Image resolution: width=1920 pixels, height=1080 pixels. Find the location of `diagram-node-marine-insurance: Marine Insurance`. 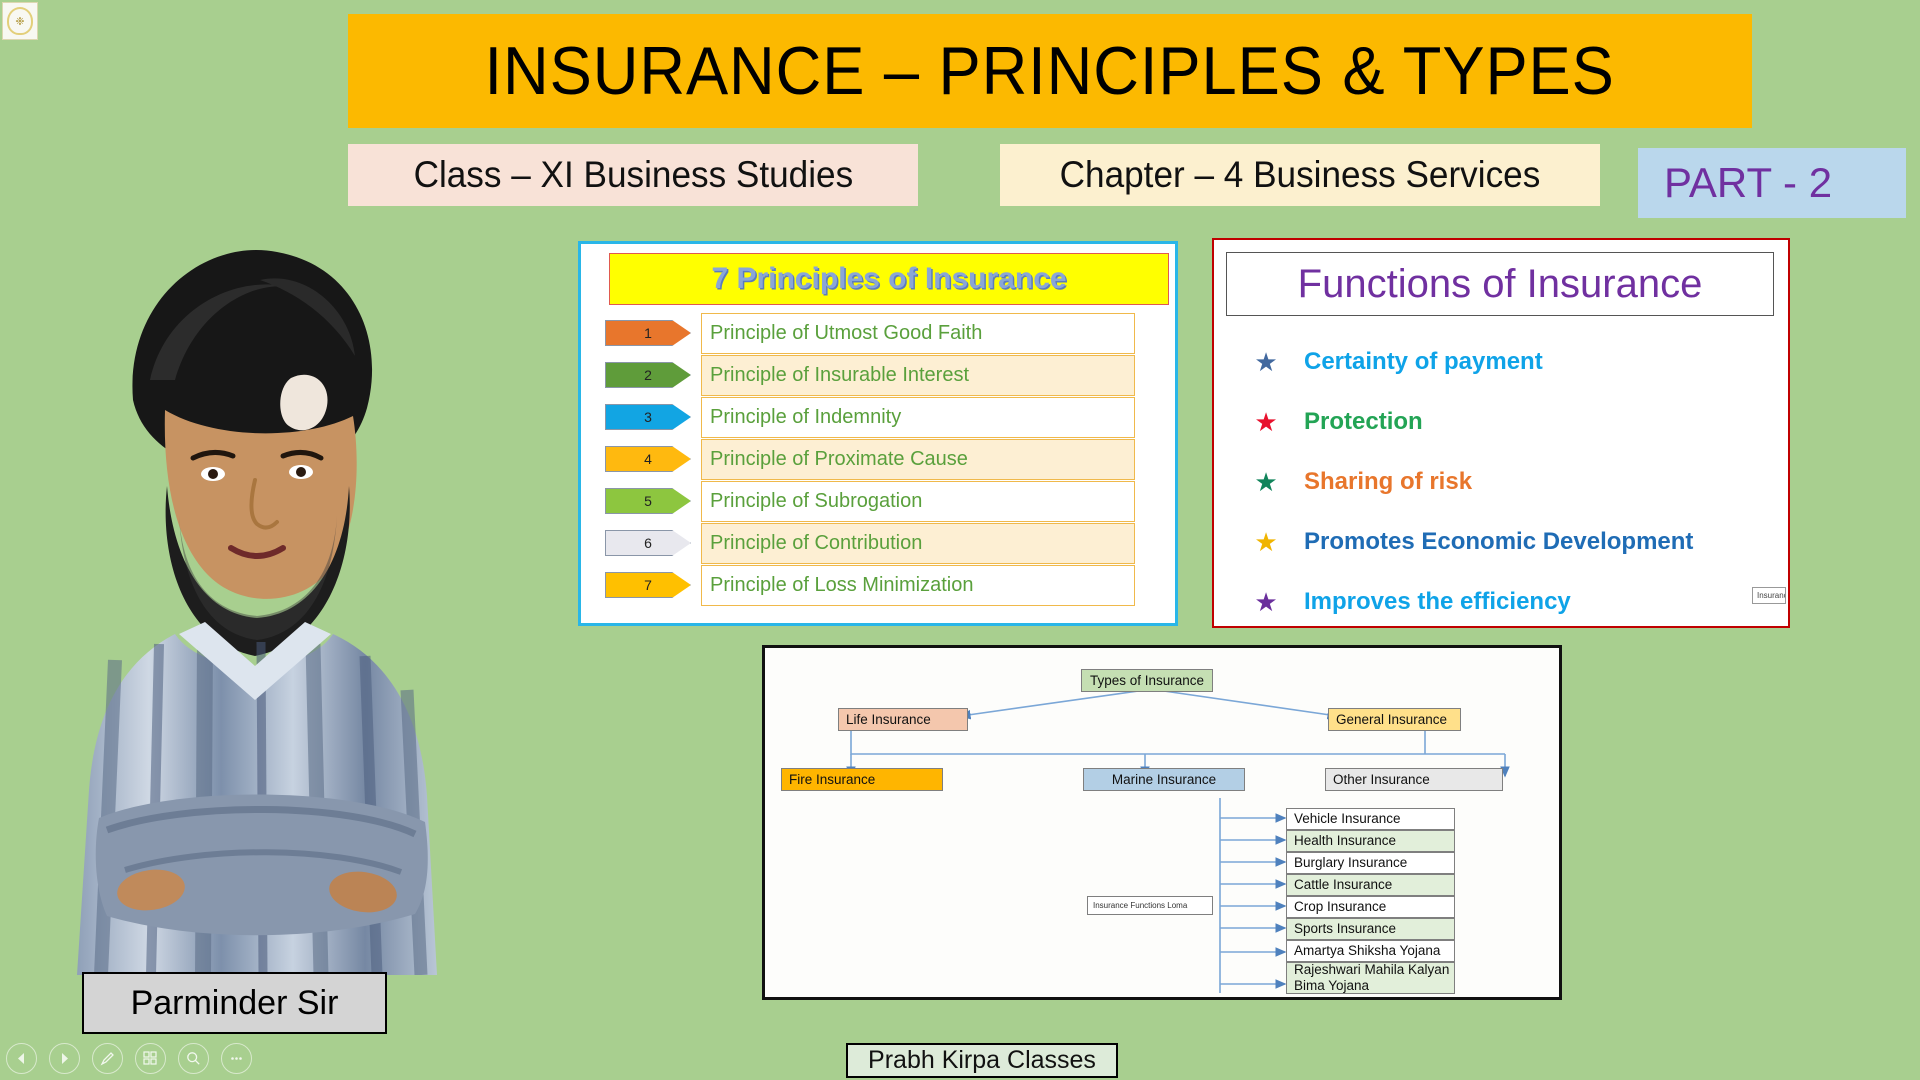

diagram-node-marine-insurance: Marine Insurance is located at coordinates (1164, 779).